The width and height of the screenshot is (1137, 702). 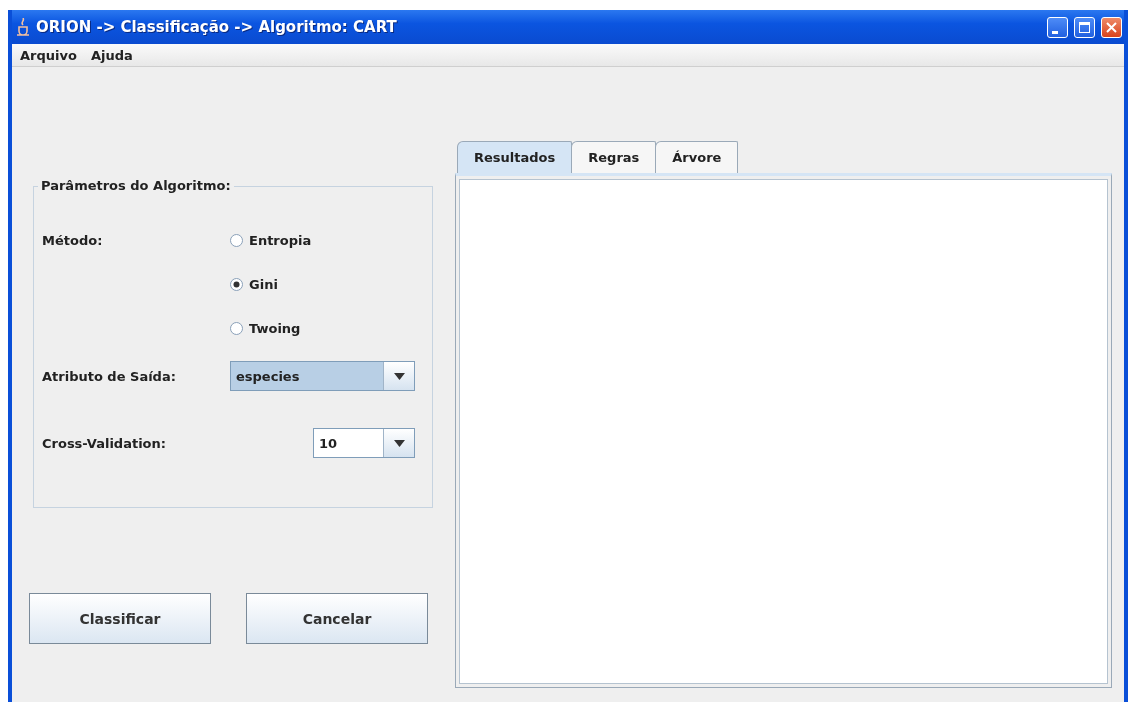 I want to click on group-title: Parâmetros do Algoritmo:, so click(x=136, y=185).